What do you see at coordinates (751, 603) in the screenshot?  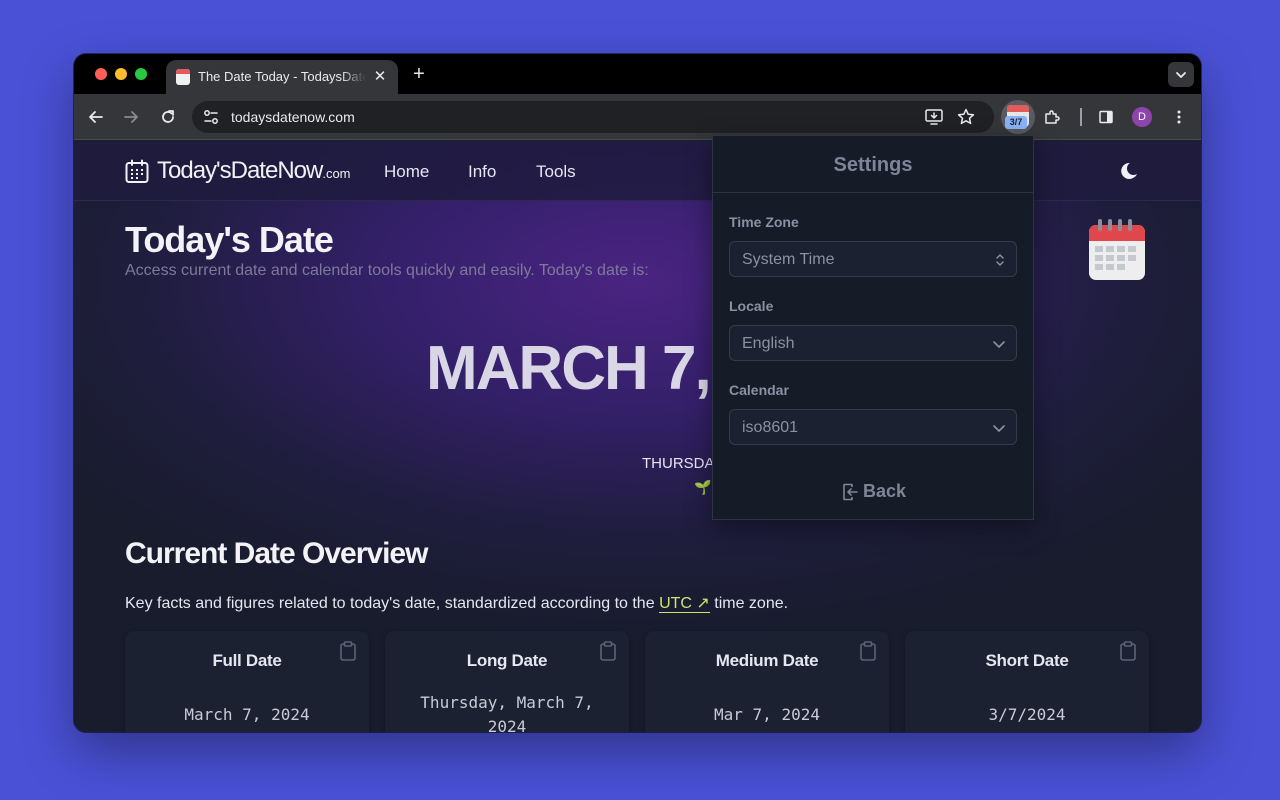 I see `overview-desc-post: time zone.` at bounding box center [751, 603].